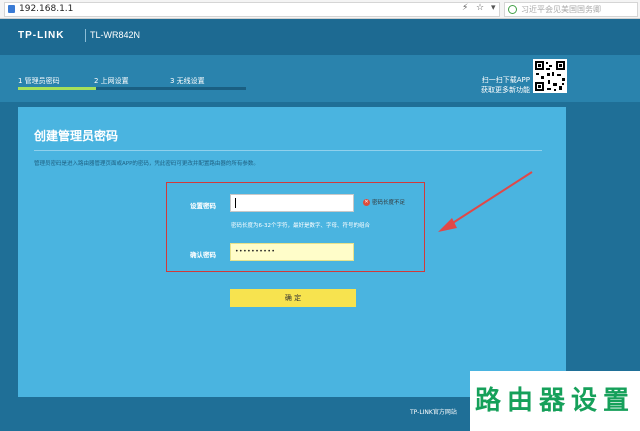  I want to click on password-hint: 密码长度为6-32个字符，最好是数字、字母、符号的组合, so click(300, 226).